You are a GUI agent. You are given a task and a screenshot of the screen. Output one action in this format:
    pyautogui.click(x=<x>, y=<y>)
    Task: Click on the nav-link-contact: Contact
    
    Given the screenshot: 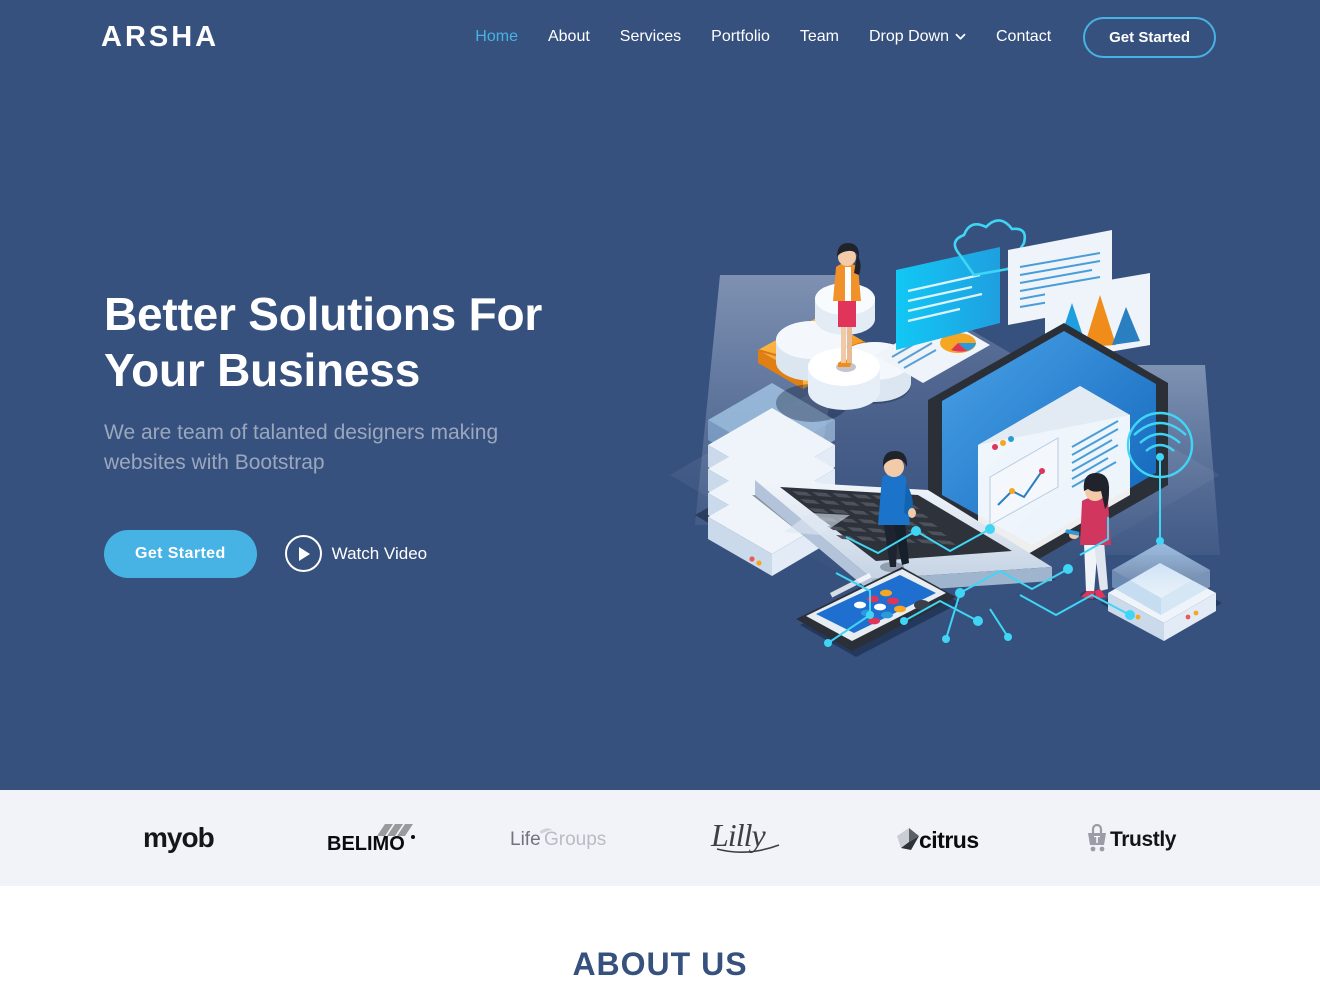 What is the action you would take?
    pyautogui.click(x=1023, y=37)
    